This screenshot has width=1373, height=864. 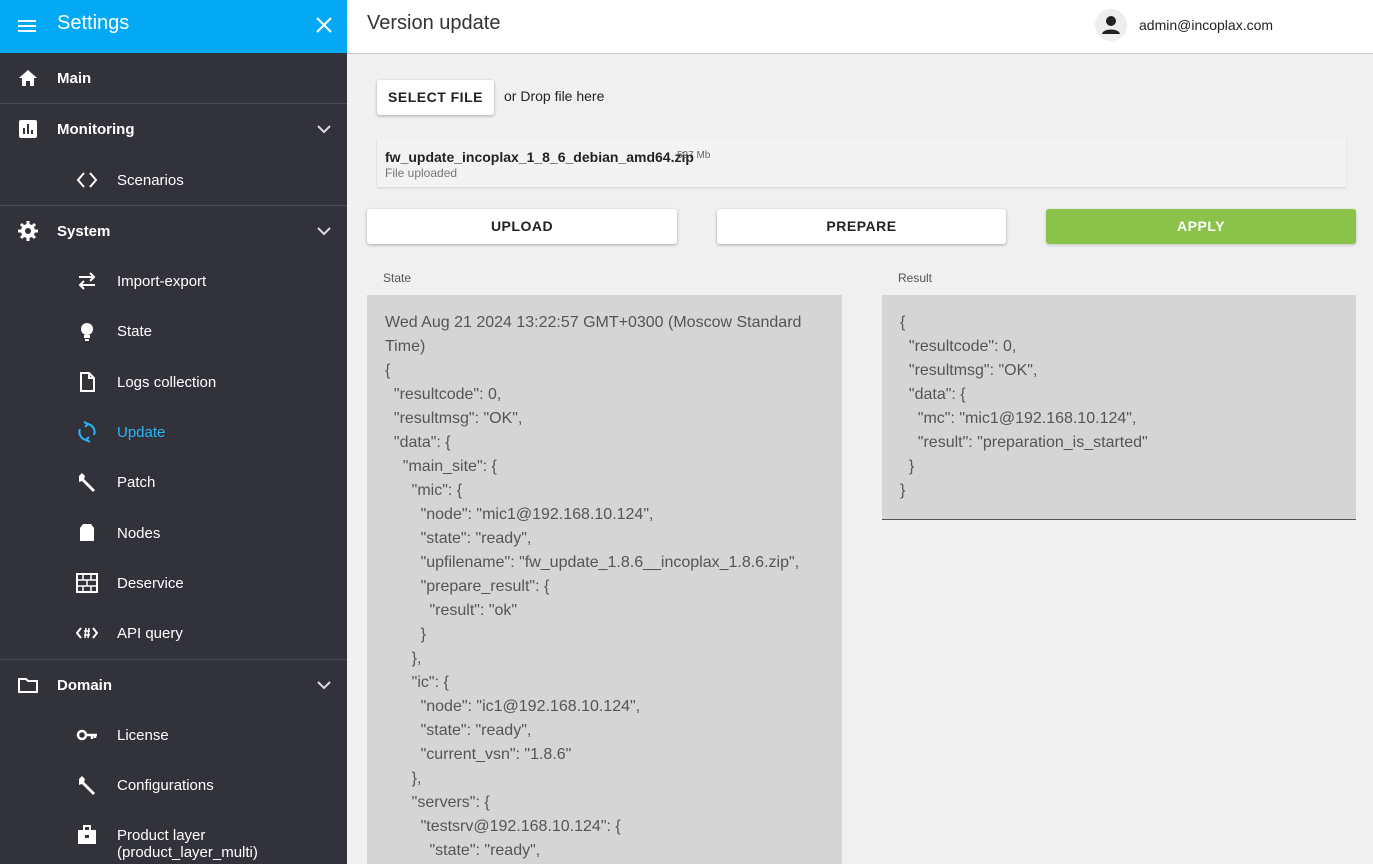 What do you see at coordinates (87, 180) in the screenshot?
I see `code-icon` at bounding box center [87, 180].